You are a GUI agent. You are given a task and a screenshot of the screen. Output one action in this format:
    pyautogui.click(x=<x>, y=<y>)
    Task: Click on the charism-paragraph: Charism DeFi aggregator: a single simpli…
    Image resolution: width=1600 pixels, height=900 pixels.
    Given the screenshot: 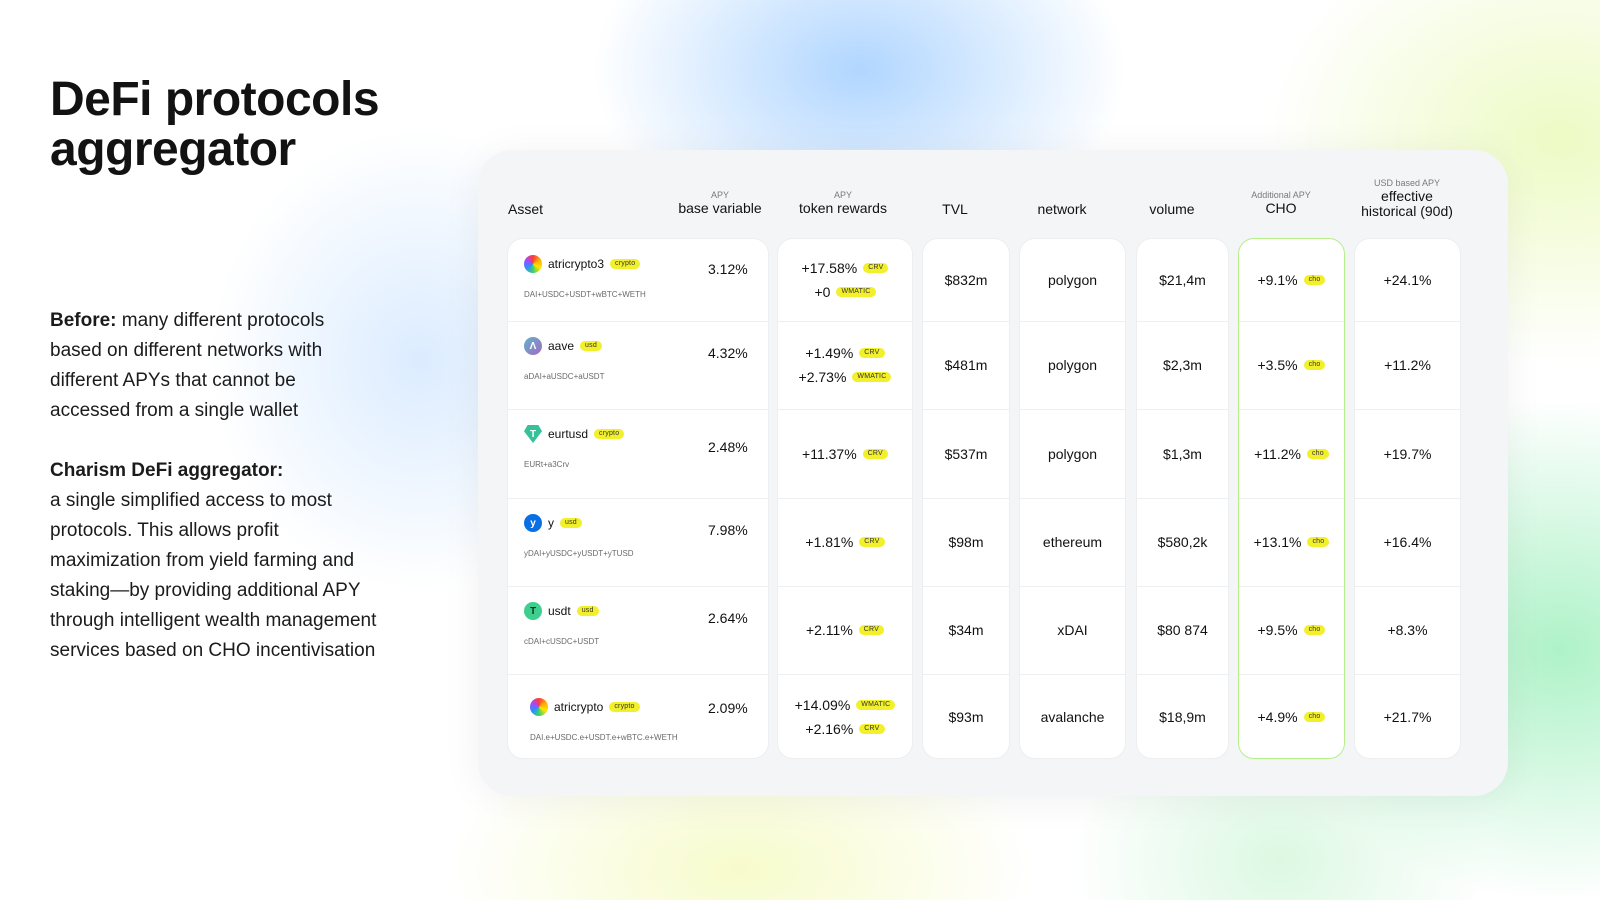 What is the action you would take?
    pyautogui.click(x=215, y=561)
    